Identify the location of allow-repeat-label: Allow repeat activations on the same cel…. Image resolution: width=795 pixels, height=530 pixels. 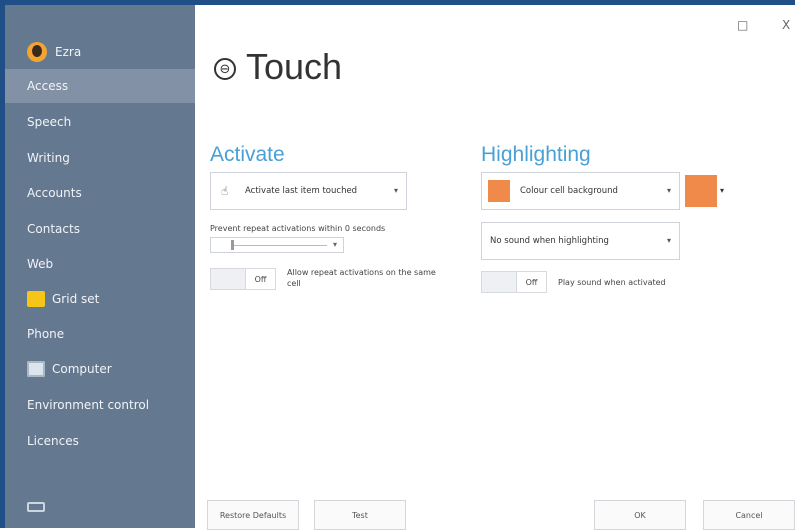
(361, 278).